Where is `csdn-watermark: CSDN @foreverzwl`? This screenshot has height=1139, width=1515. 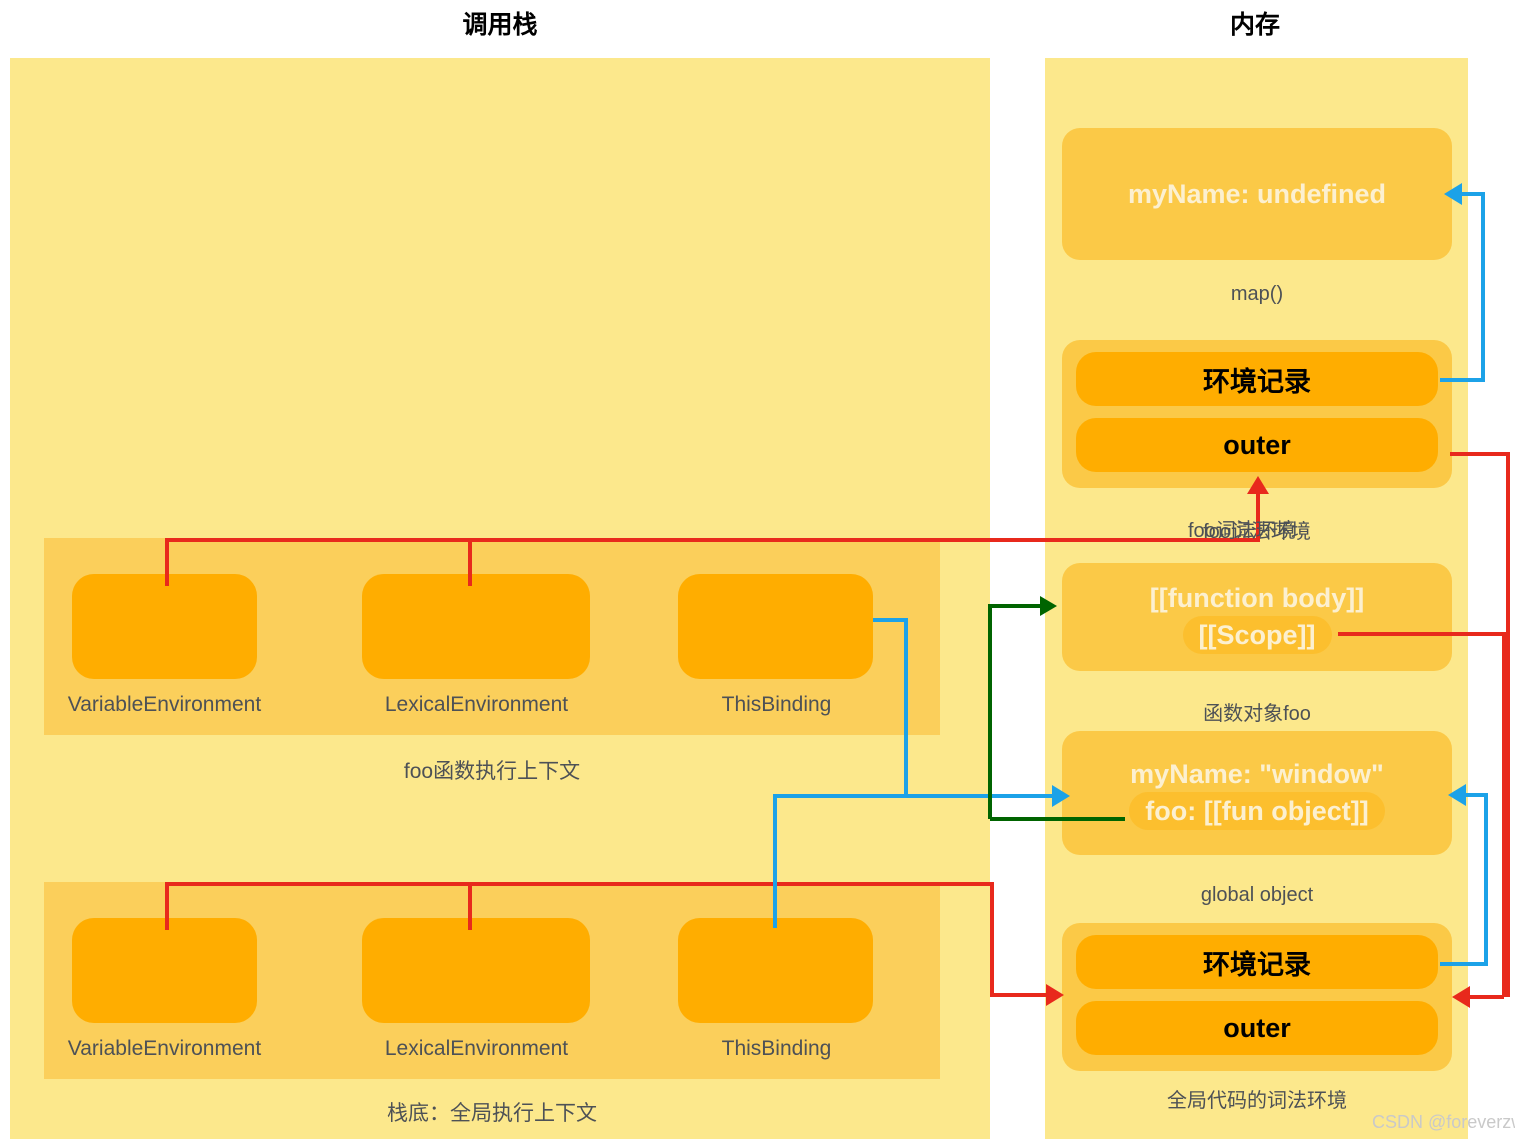 csdn-watermark: CSDN @foreverzwl is located at coordinates (1443, 1122).